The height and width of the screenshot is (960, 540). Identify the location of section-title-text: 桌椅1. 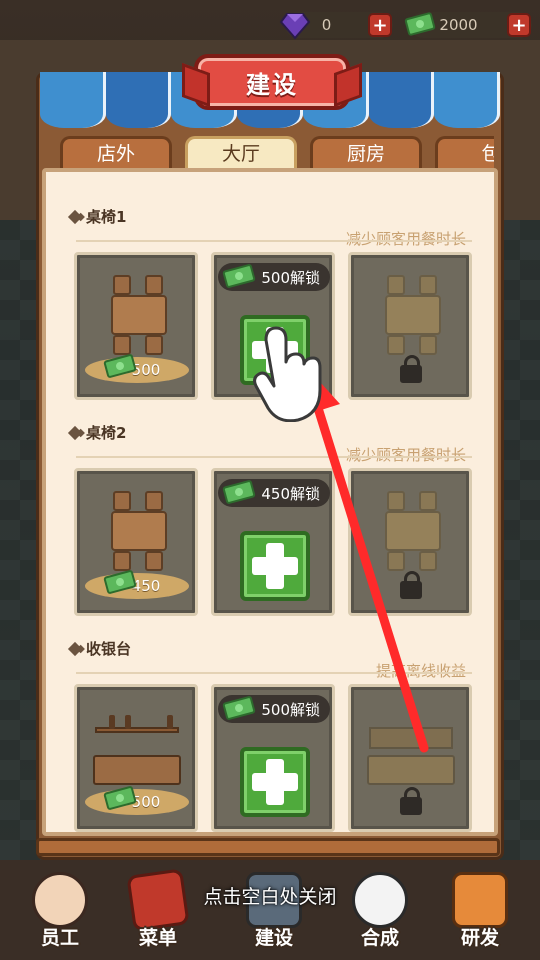
(106, 217).